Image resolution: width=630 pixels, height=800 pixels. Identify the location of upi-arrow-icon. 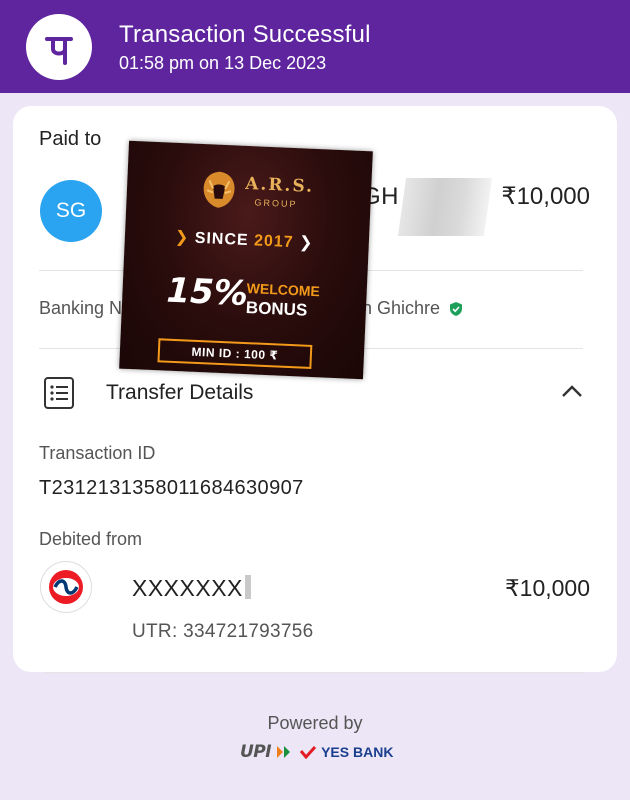
(284, 752).